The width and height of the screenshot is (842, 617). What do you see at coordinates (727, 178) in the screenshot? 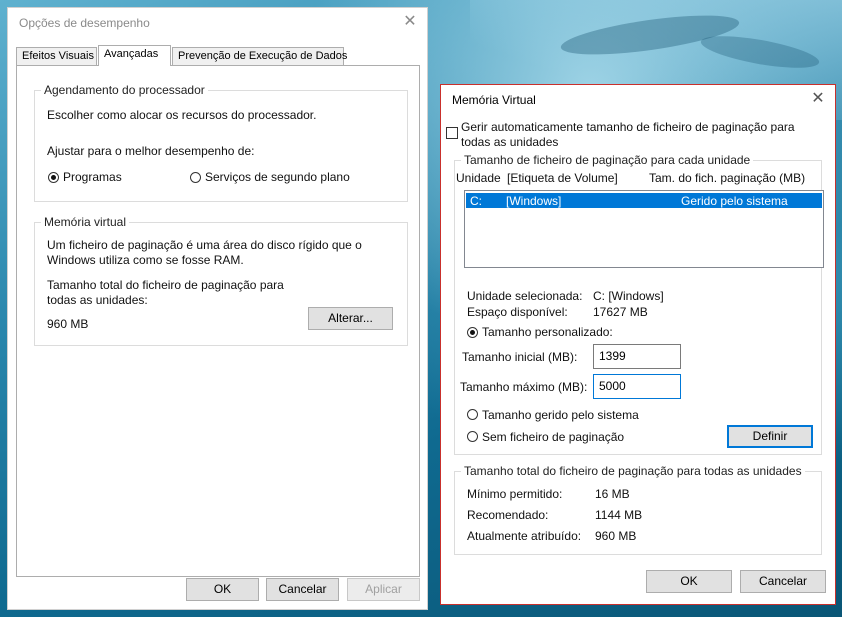
I see `column-paging-size: Tam. do fich. paginação (MB)` at bounding box center [727, 178].